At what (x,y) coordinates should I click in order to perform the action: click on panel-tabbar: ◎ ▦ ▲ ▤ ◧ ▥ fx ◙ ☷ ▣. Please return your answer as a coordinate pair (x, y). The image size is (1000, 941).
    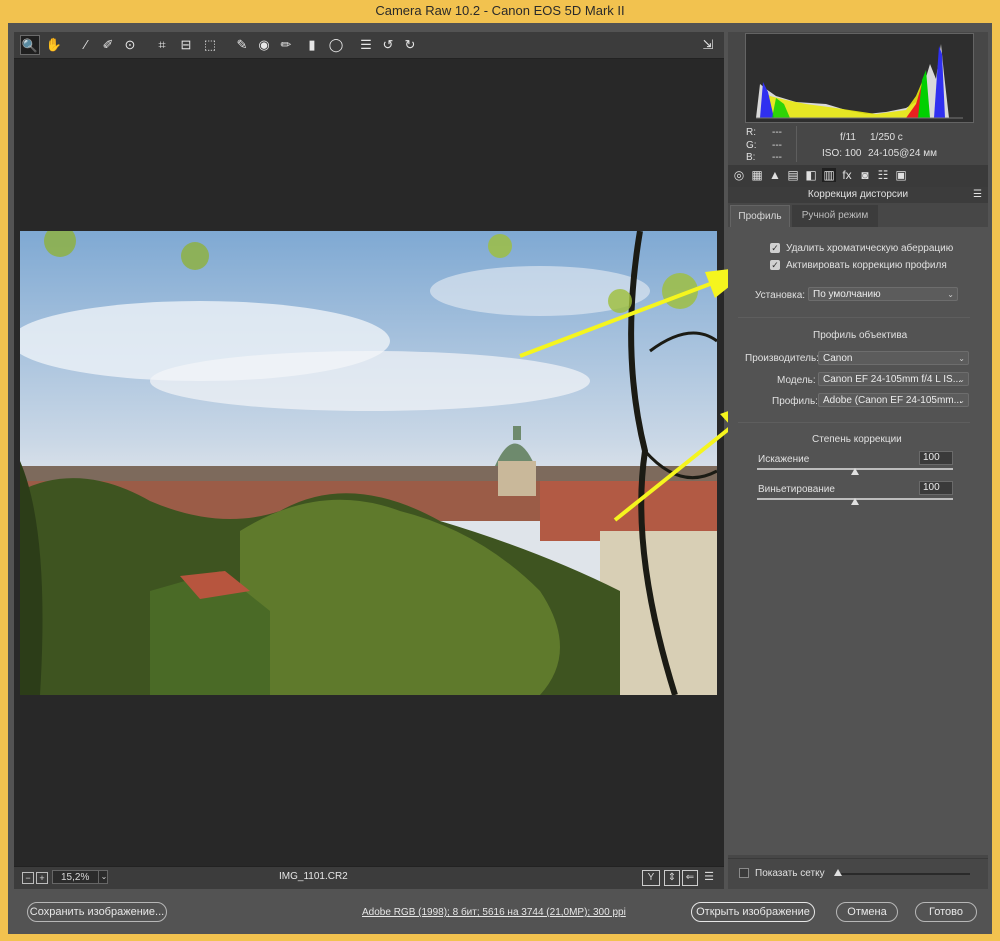
    Looking at the image, I should click on (858, 176).